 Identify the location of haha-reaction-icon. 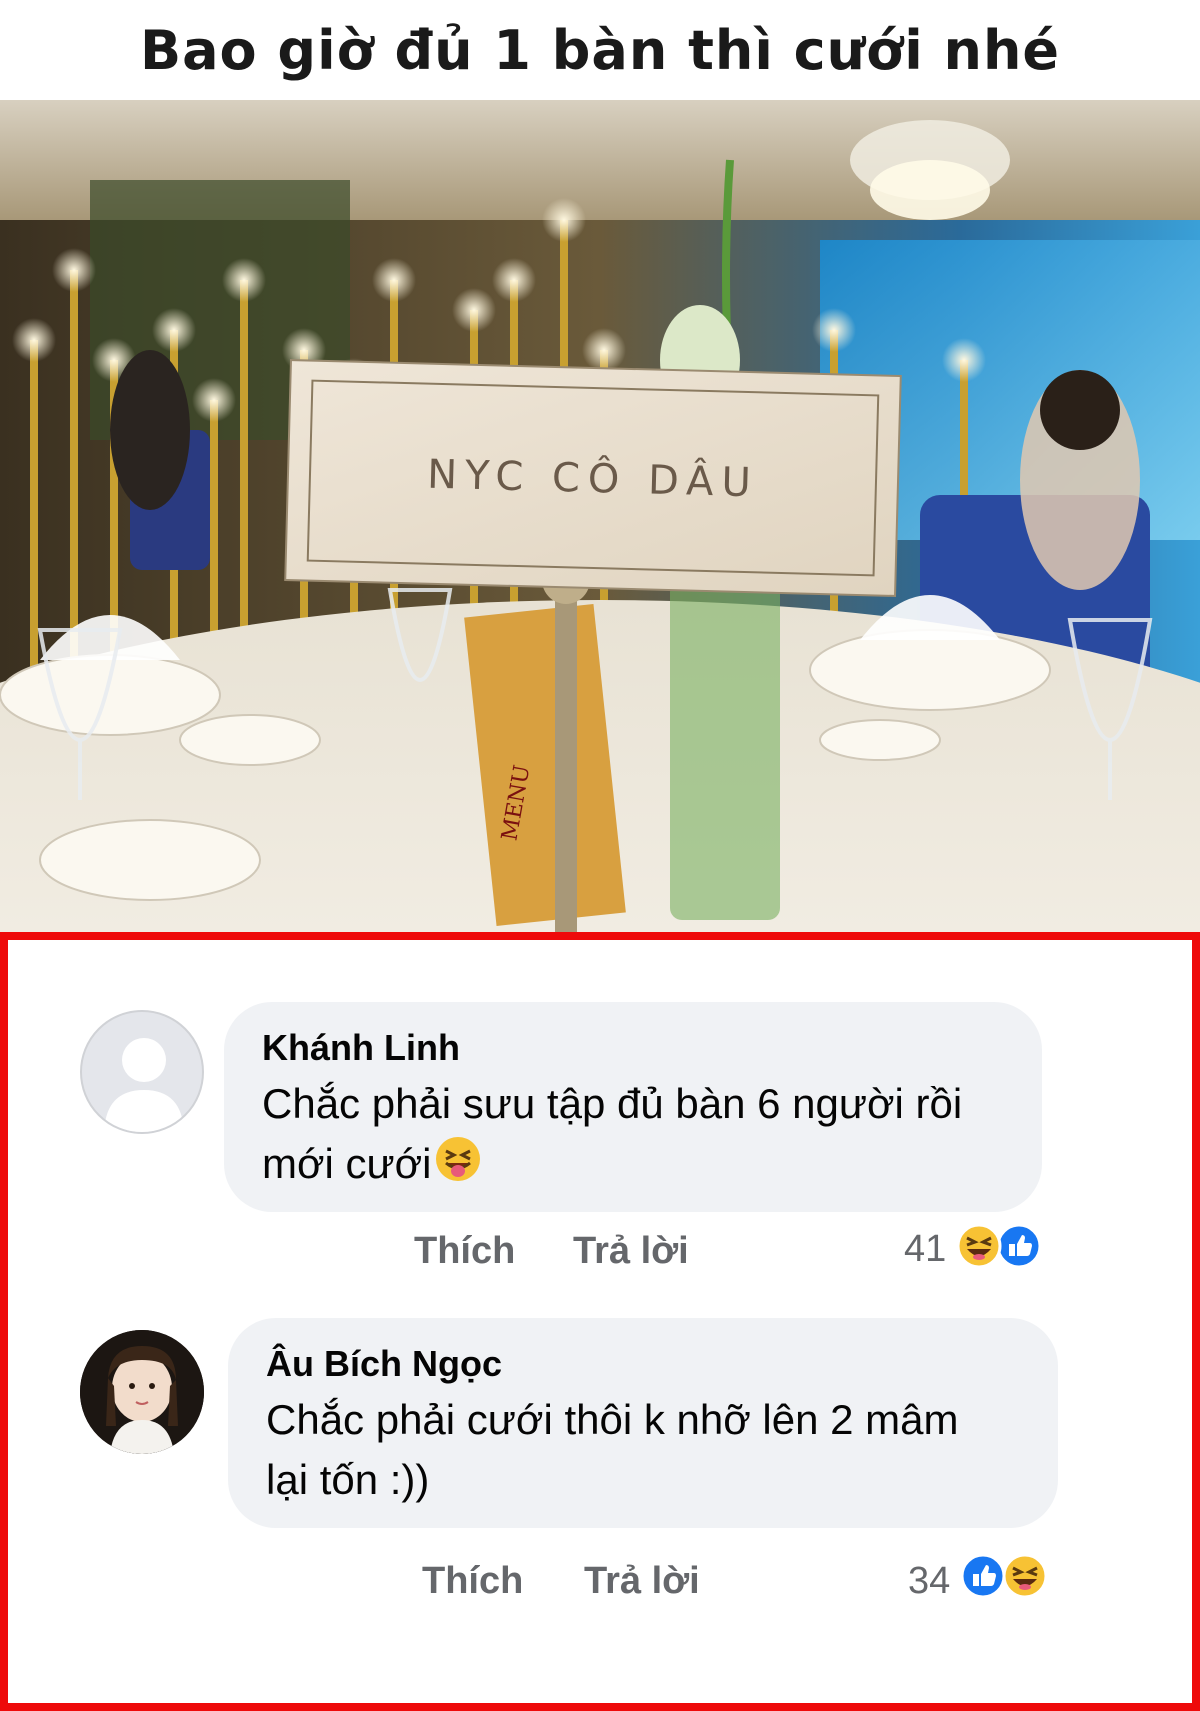
(1025, 1576).